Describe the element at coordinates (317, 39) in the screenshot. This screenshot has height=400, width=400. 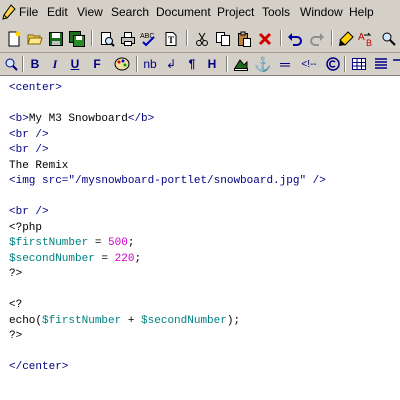
I see `redo-icon` at that location.